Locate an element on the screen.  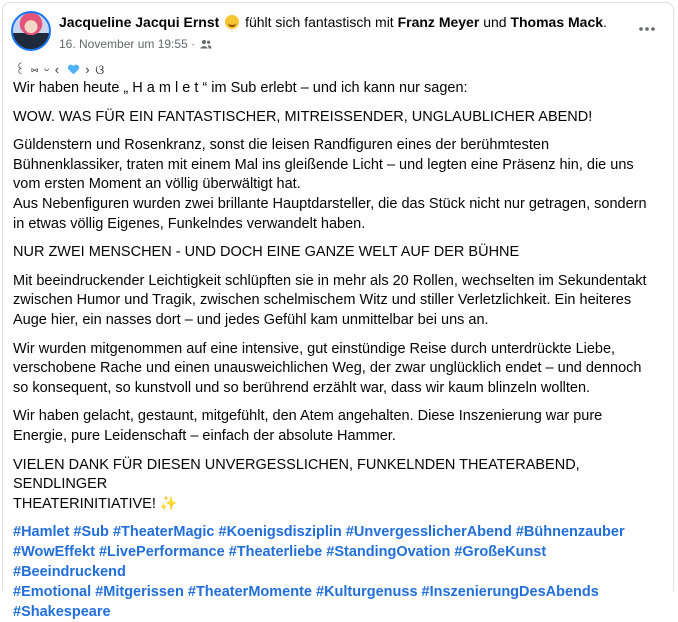
and-text: und is located at coordinates (495, 22).